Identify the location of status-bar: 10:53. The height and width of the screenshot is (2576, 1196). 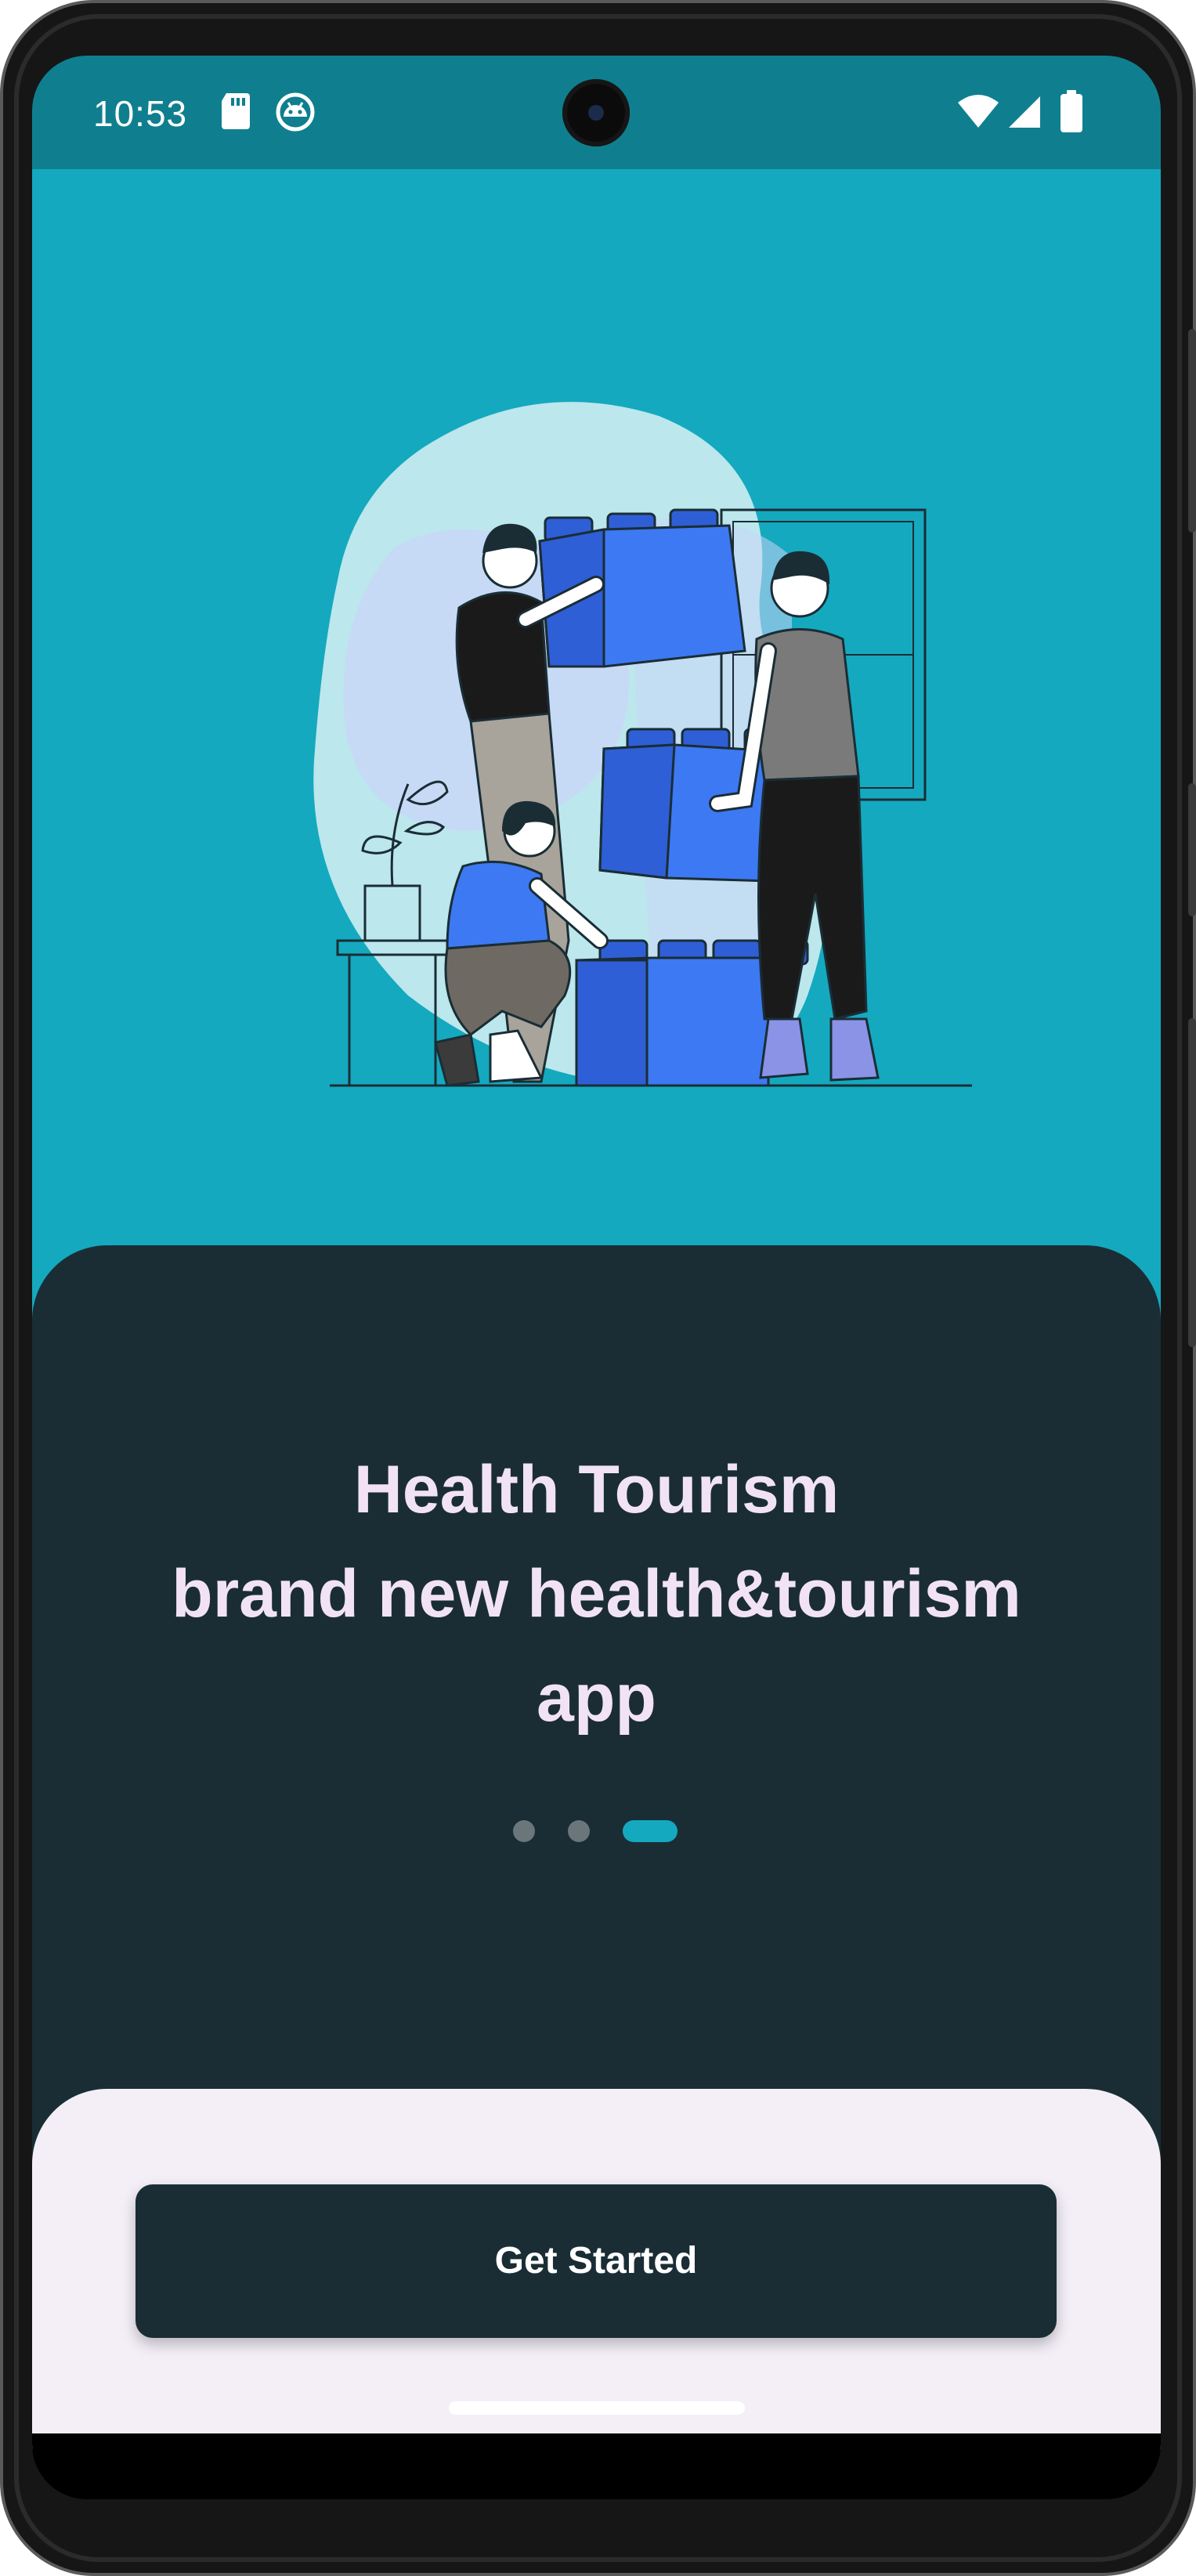
(596, 112).